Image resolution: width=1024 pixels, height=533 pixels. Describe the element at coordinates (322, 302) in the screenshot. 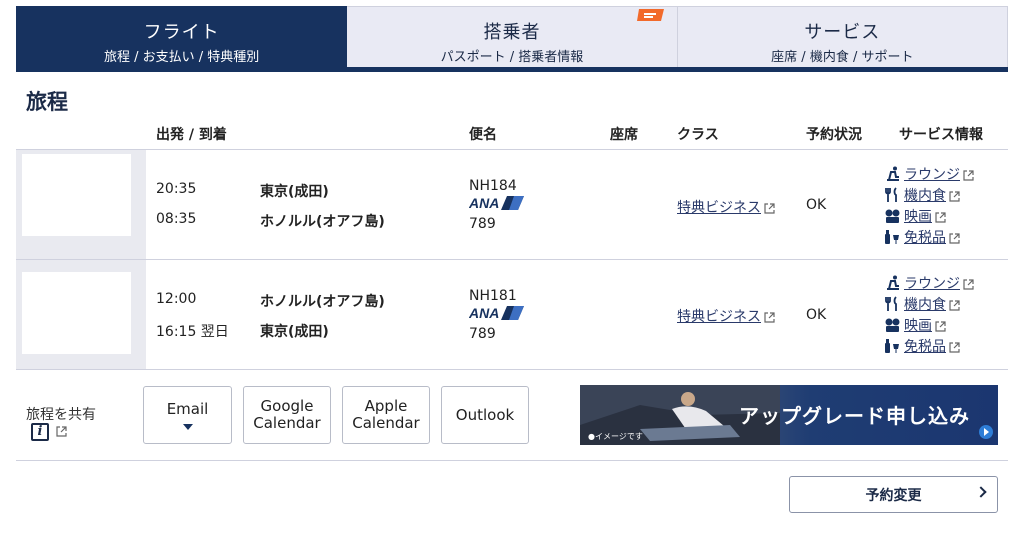

I see `dep-city: ホノルル(オアフ島)` at that location.